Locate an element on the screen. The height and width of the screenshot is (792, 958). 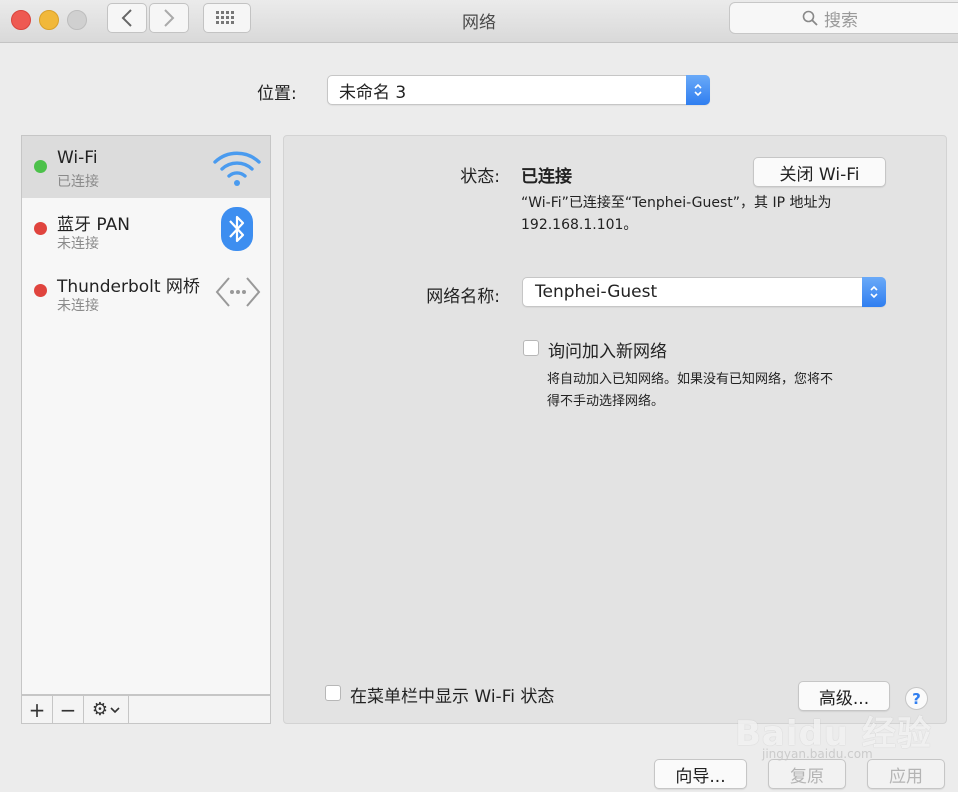
ask-join-label: 询问加入新网络 is located at coordinates (607, 352).